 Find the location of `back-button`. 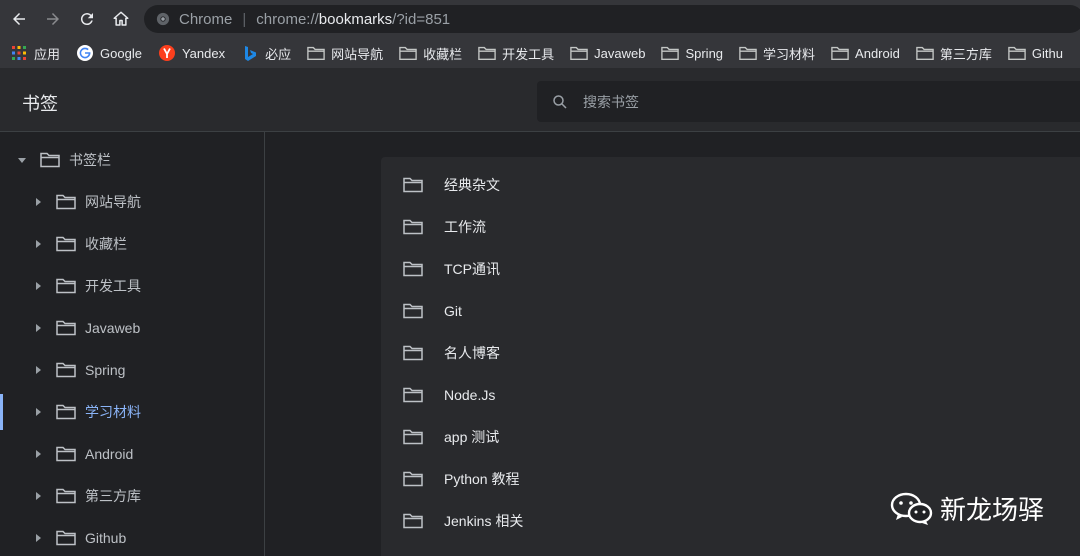

back-button is located at coordinates (19, 19).